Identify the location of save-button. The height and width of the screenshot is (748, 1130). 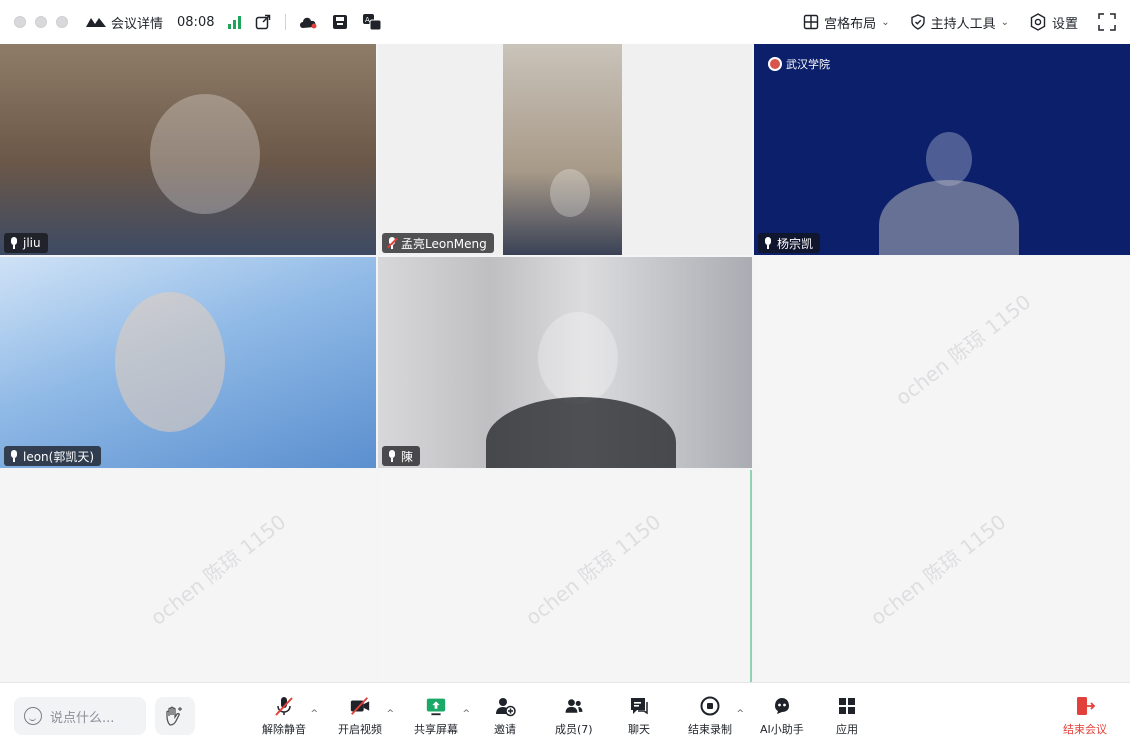
(340, 22).